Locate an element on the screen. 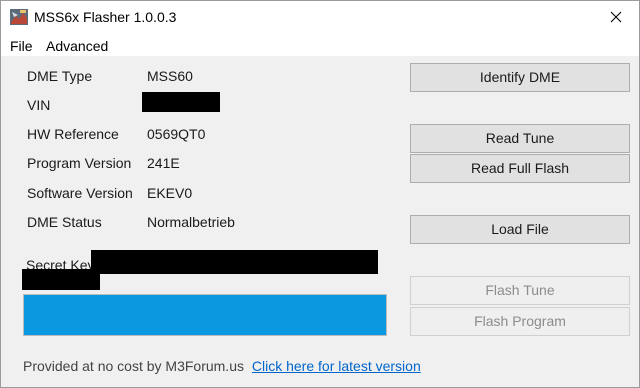 The width and height of the screenshot is (640, 388). progress-bar is located at coordinates (205, 315).